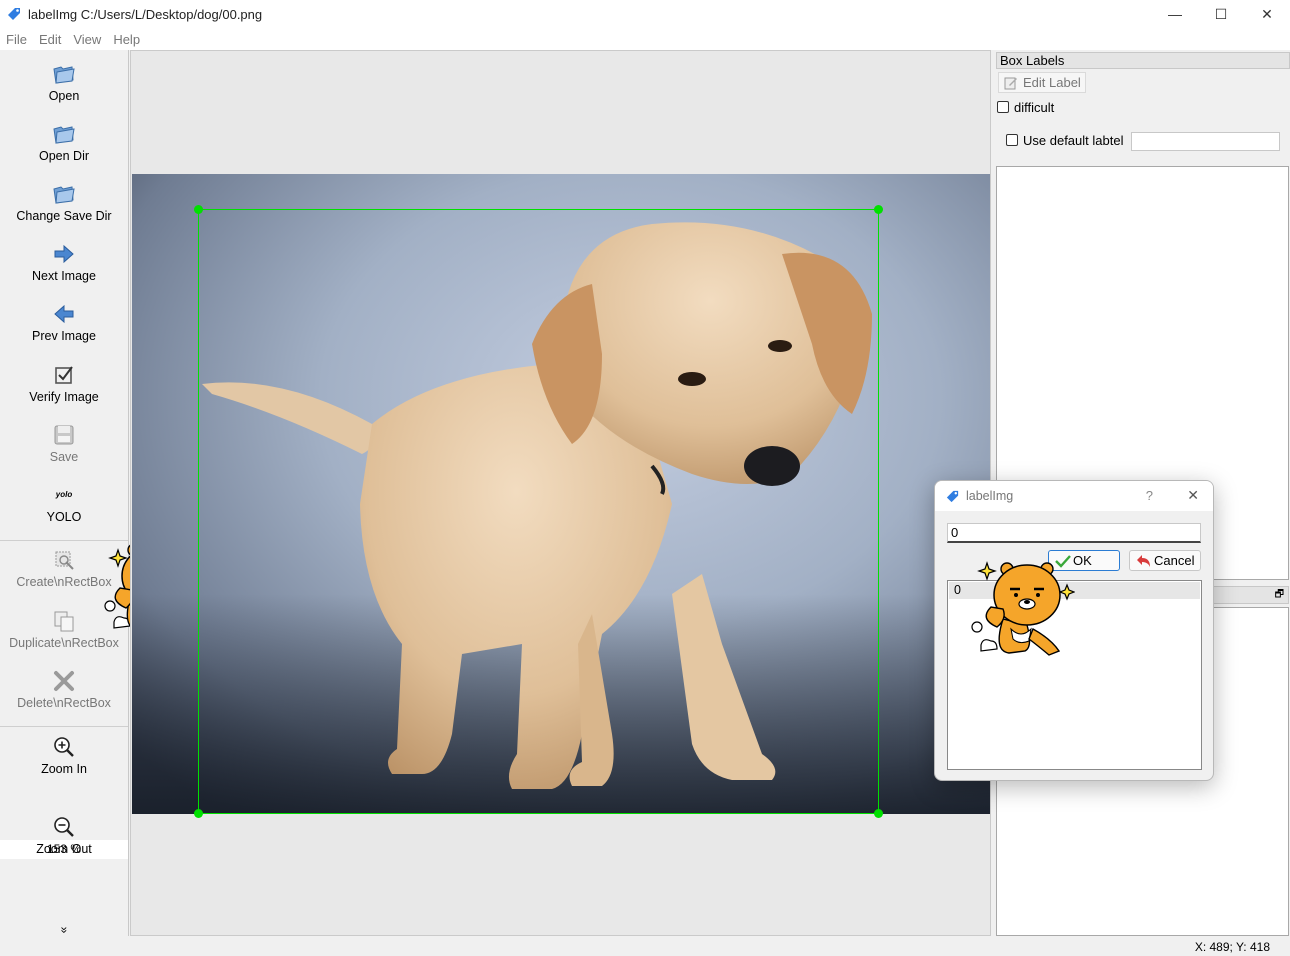 The image size is (1290, 956). Describe the element at coordinates (64, 560) in the screenshot. I see `create-rect-icon` at that location.